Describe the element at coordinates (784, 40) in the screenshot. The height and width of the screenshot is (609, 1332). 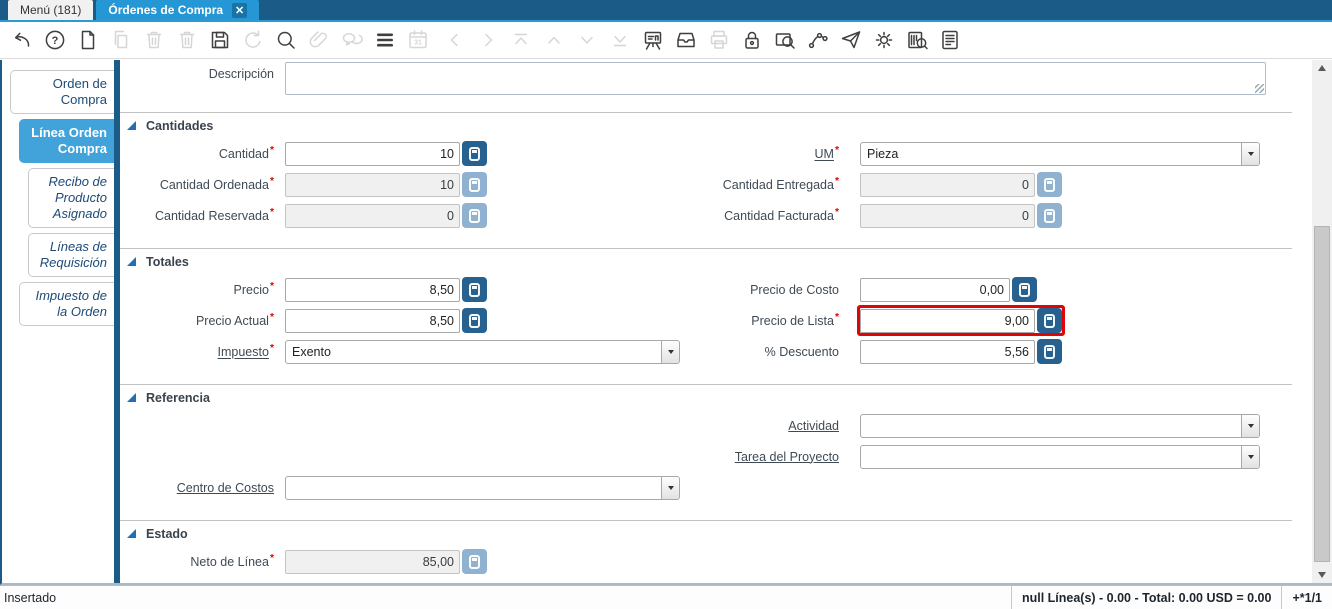
I see `zoom-across-icon` at that location.